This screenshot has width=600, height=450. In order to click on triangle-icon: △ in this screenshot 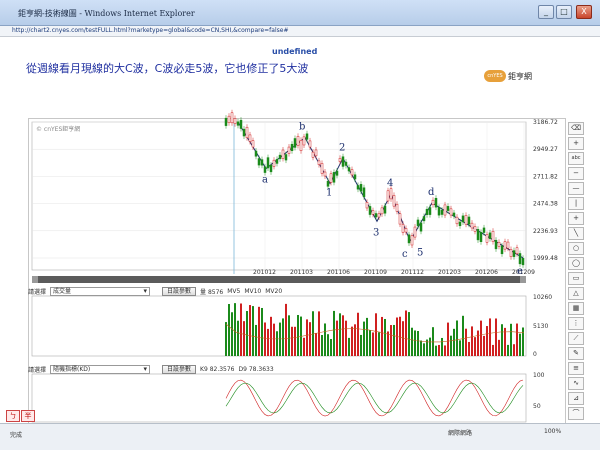, I will do `click(576, 293)`.